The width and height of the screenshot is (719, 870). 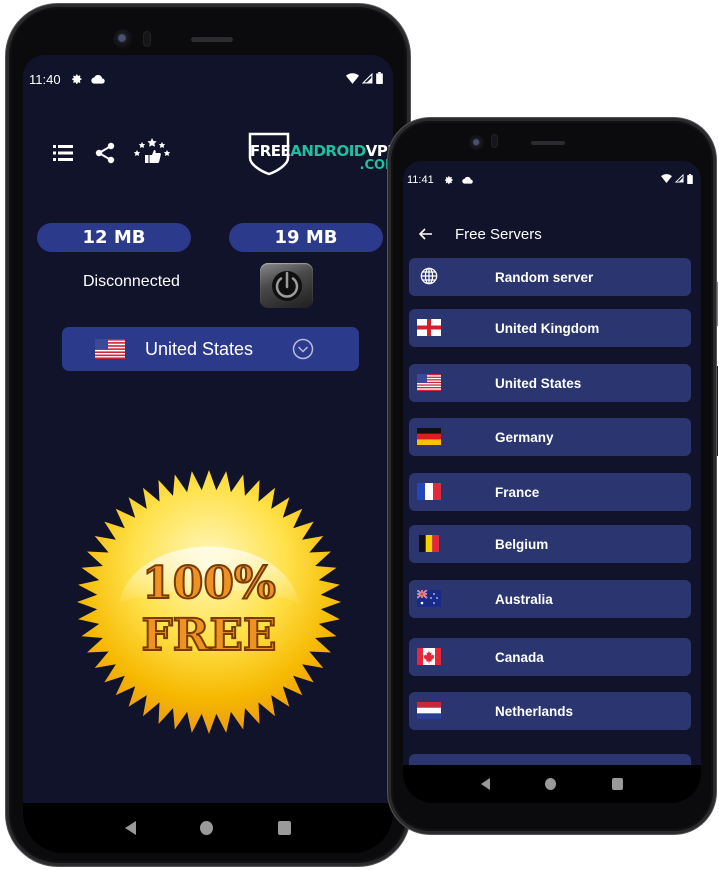 What do you see at coordinates (550, 492) in the screenshot?
I see `server-item-france: France` at bounding box center [550, 492].